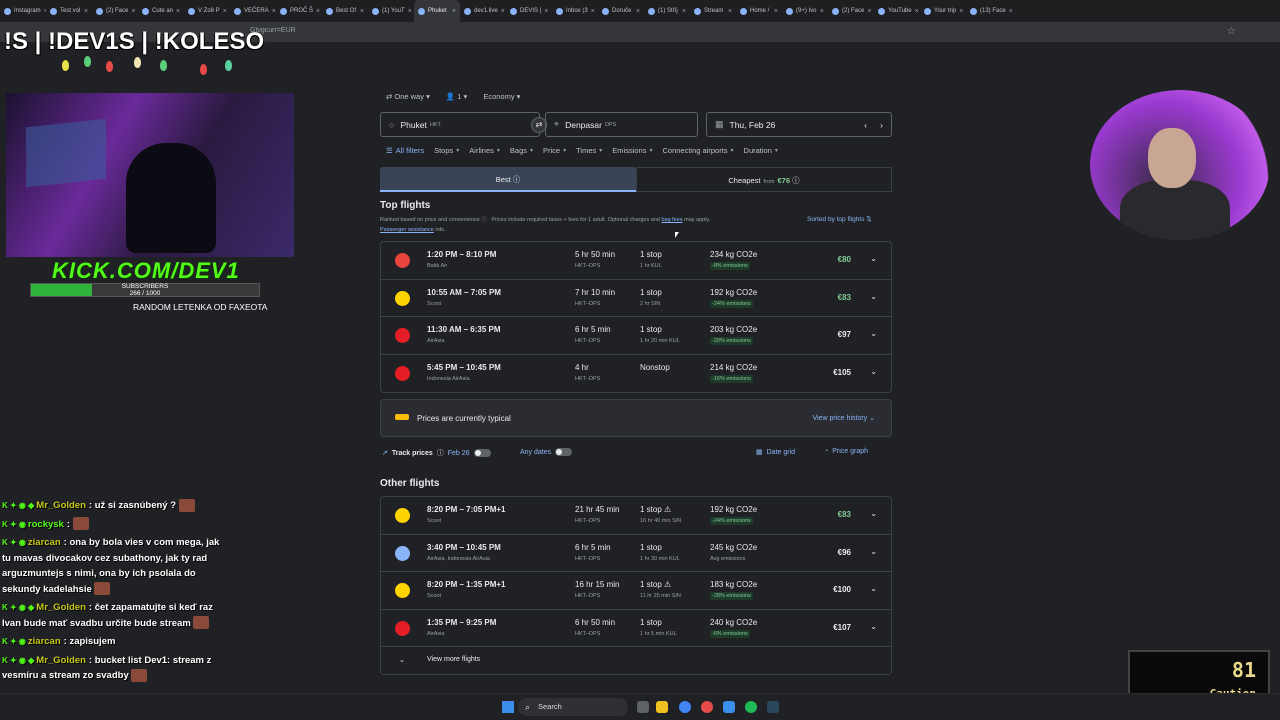 Image resolution: width=1280 pixels, height=720 pixels. I want to click on christmas-lights, so click(160, 67).